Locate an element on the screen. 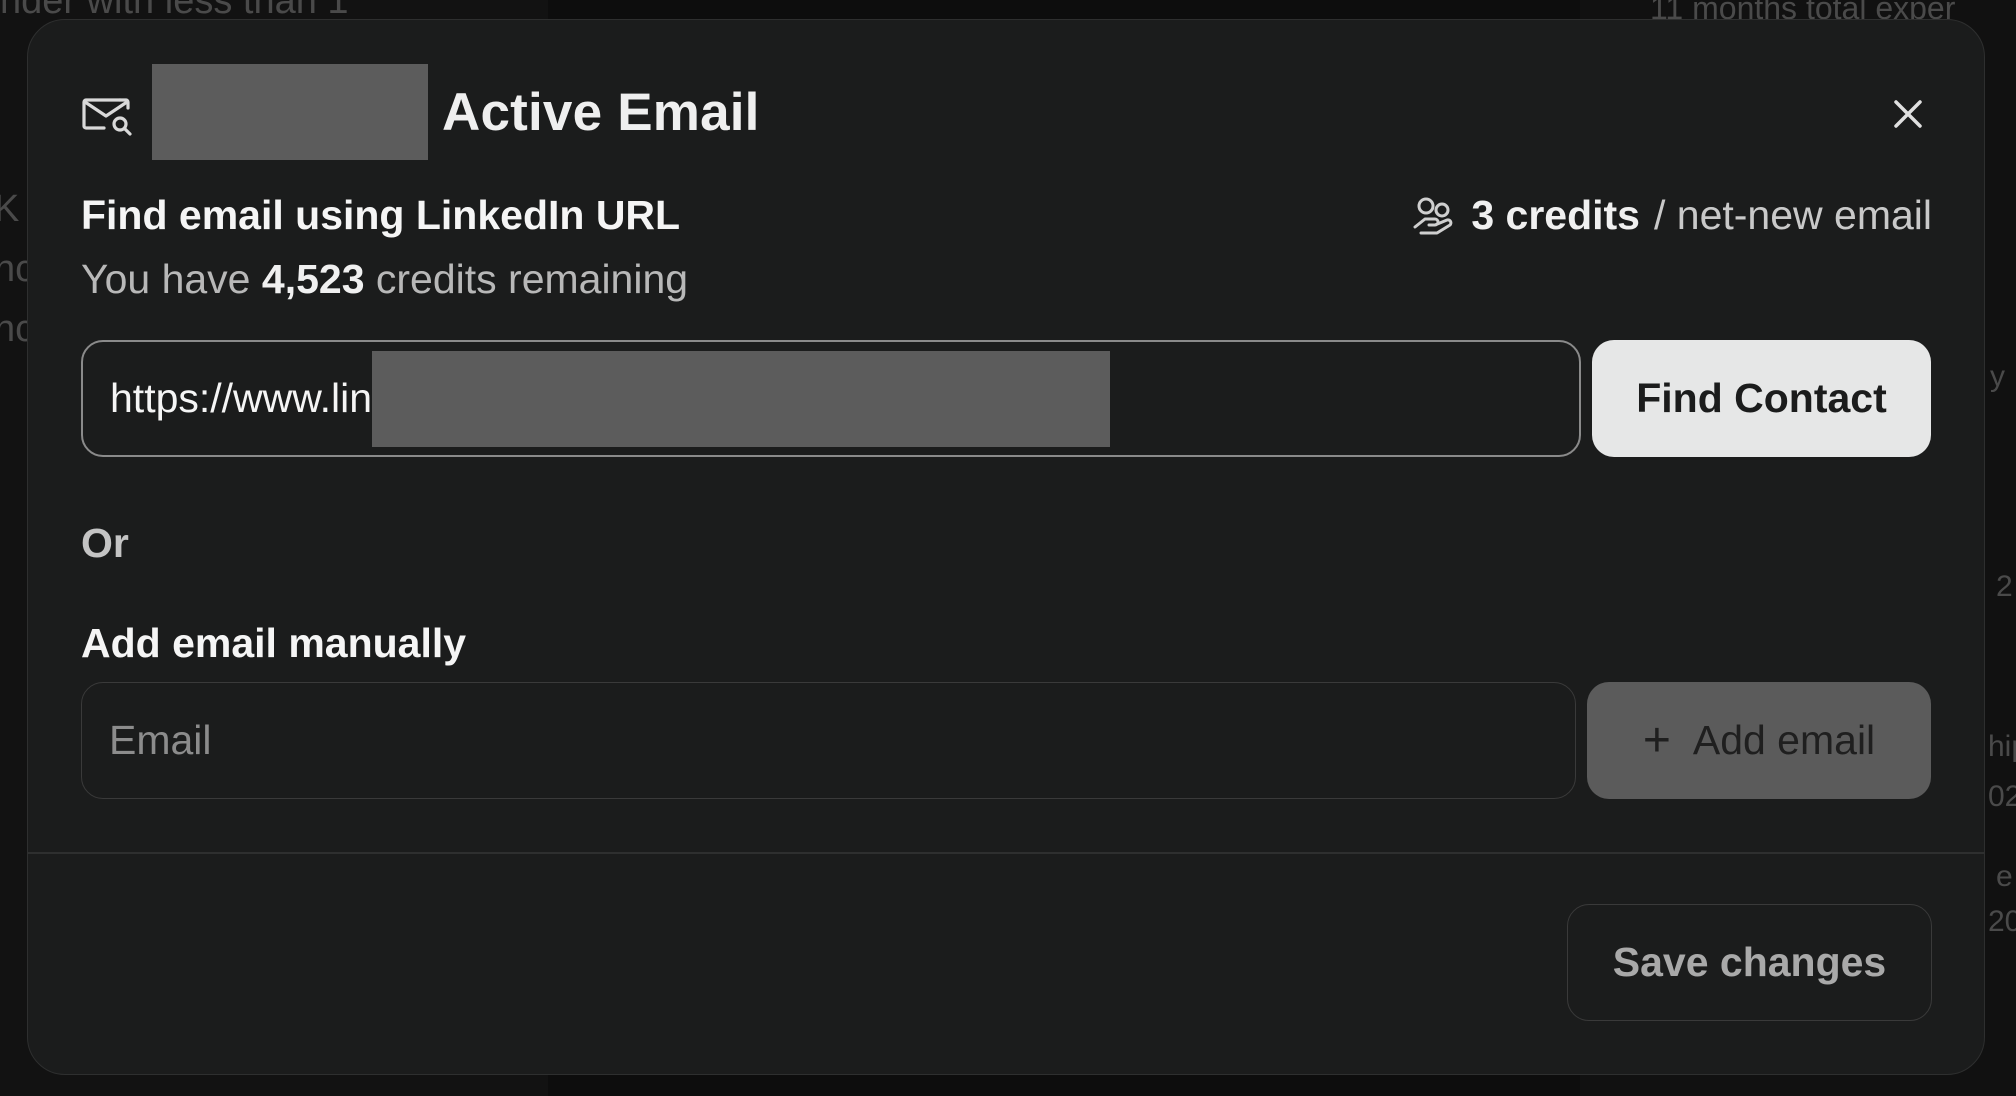 This screenshot has width=2016, height=1096. close-icon is located at coordinates (1908, 114).